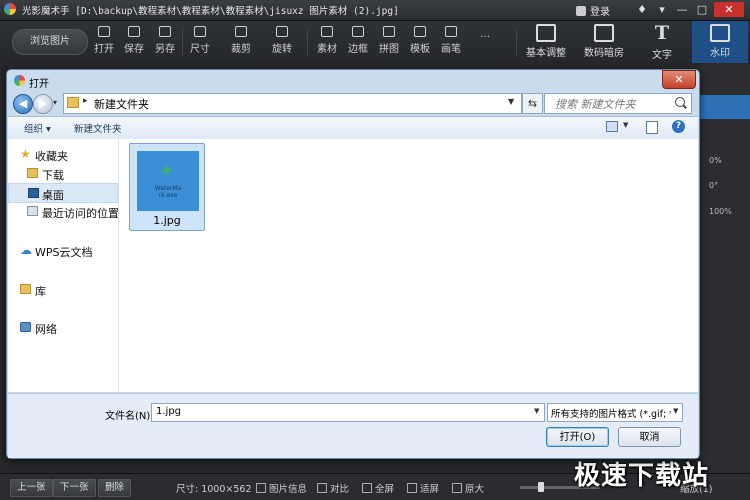 The height and width of the screenshot is (500, 750). I want to click on search-input: 搜索 新建文件夹, so click(618, 103).